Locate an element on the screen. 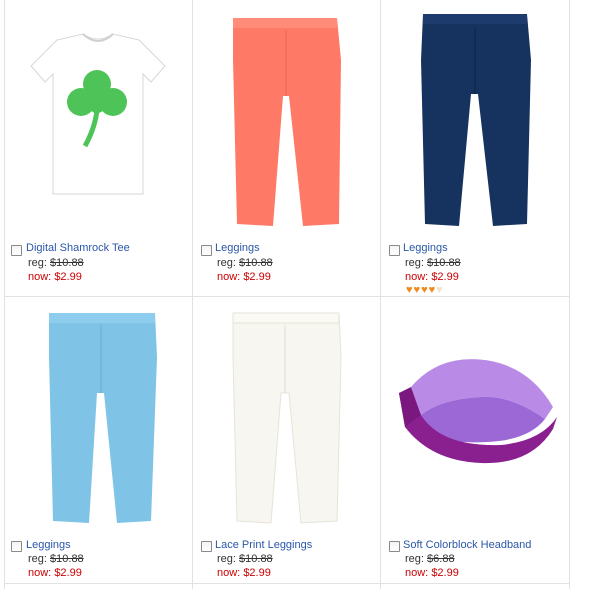 The width and height of the screenshot is (600, 593). regular-price: reg: $6.88 is located at coordinates (430, 559).